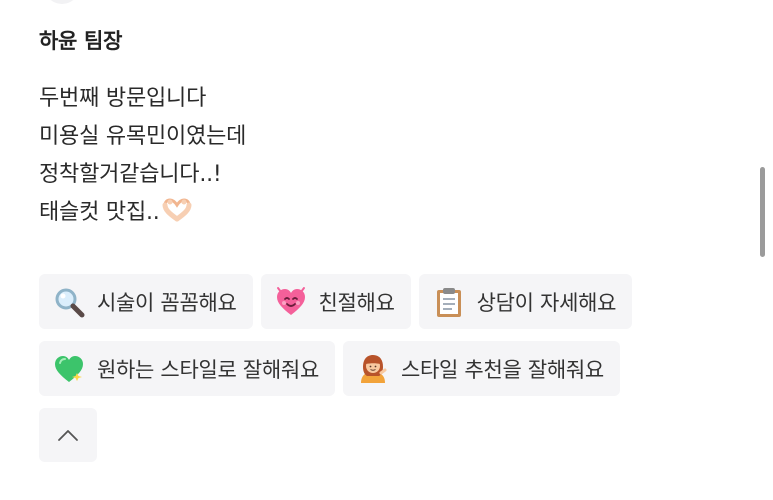 The height and width of the screenshot is (500, 773). Describe the element at coordinates (123, 98) in the screenshot. I see `review-line: 두번째 방문입니다` at that location.